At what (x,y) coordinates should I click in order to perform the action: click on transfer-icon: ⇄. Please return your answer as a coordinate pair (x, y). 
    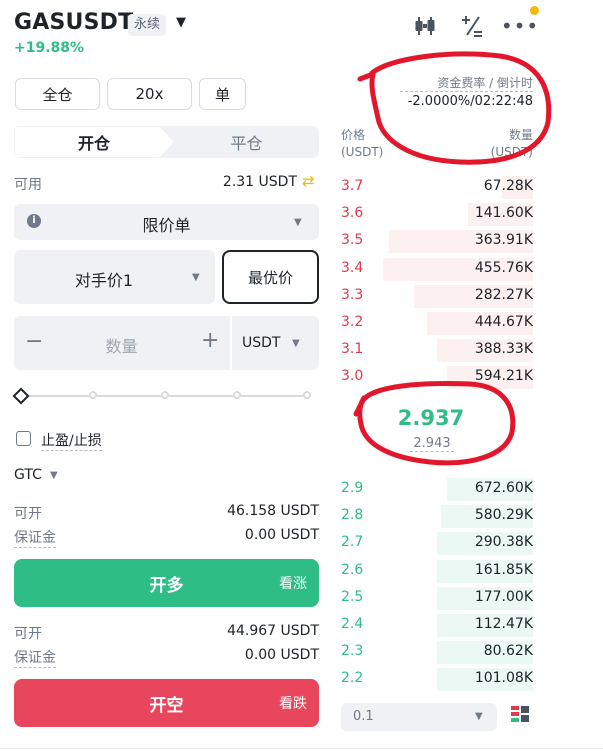
    Looking at the image, I should click on (308, 181).